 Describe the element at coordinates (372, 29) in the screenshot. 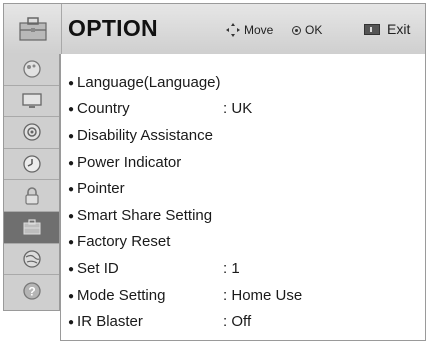

I see `exit-key-icon` at that location.